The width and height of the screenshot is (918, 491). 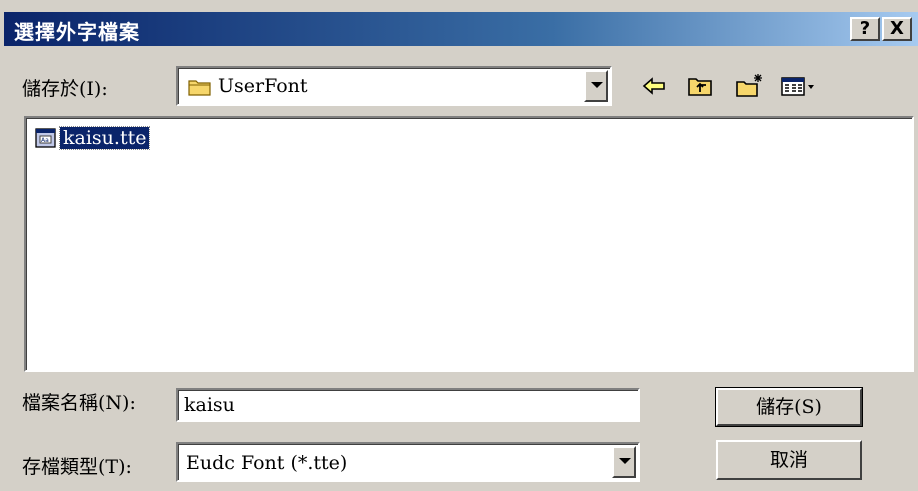 I want to click on title-bar: 選擇外字檔案 ? X, so click(x=461, y=29).